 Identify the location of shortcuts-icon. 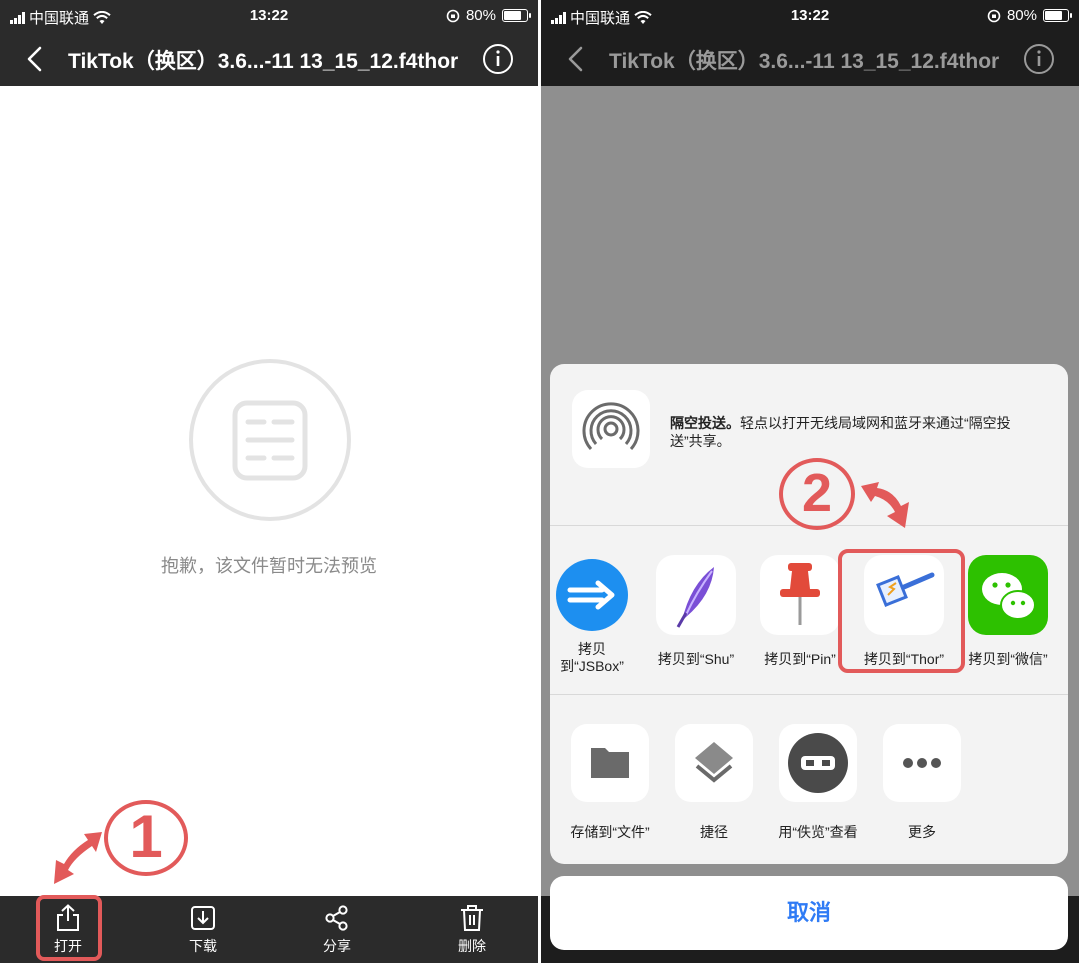
(714, 762).